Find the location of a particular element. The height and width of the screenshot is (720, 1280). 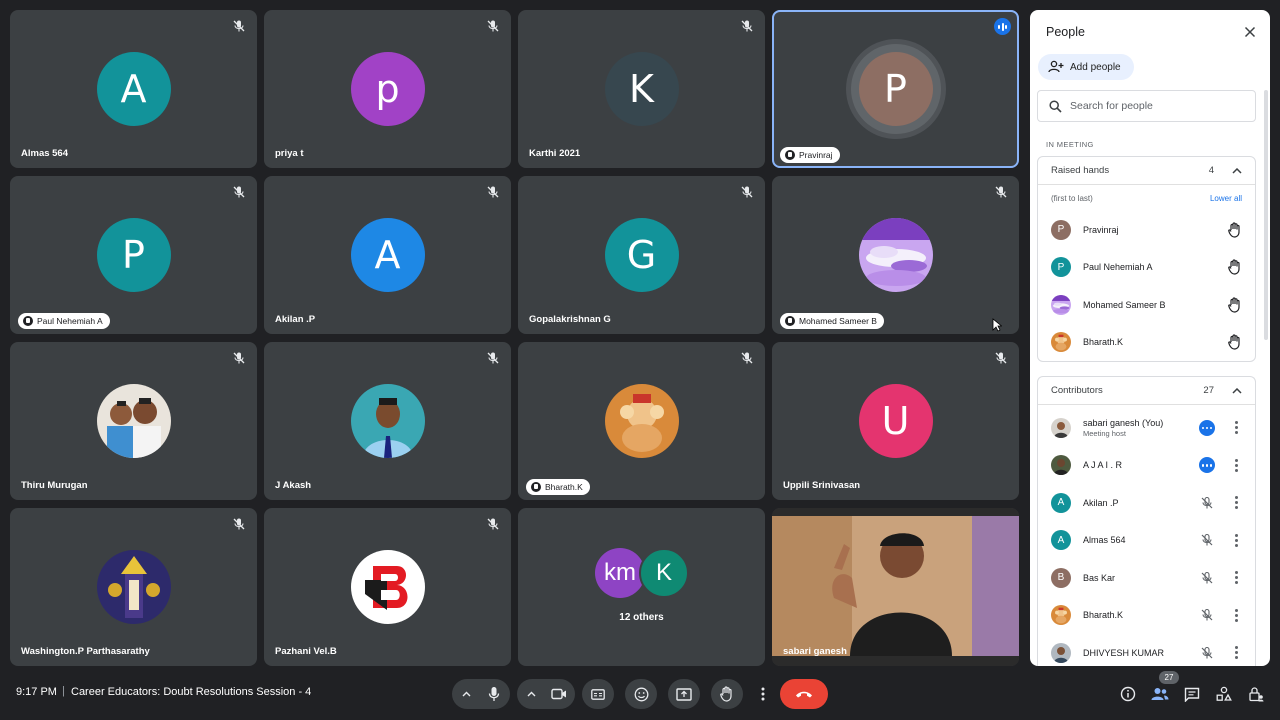

participant-tile: P Pravinraj is located at coordinates (895, 89).